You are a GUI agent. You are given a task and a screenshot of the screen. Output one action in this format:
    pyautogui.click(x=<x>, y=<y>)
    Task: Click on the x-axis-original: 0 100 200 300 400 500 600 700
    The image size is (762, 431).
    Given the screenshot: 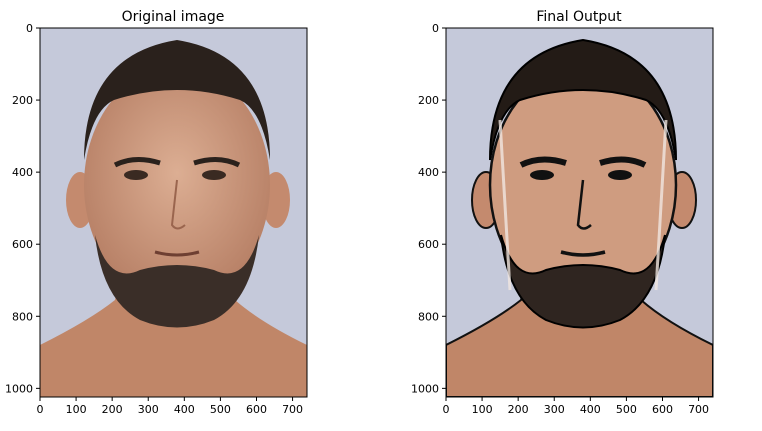 What is the action you would take?
    pyautogui.click(x=170, y=406)
    